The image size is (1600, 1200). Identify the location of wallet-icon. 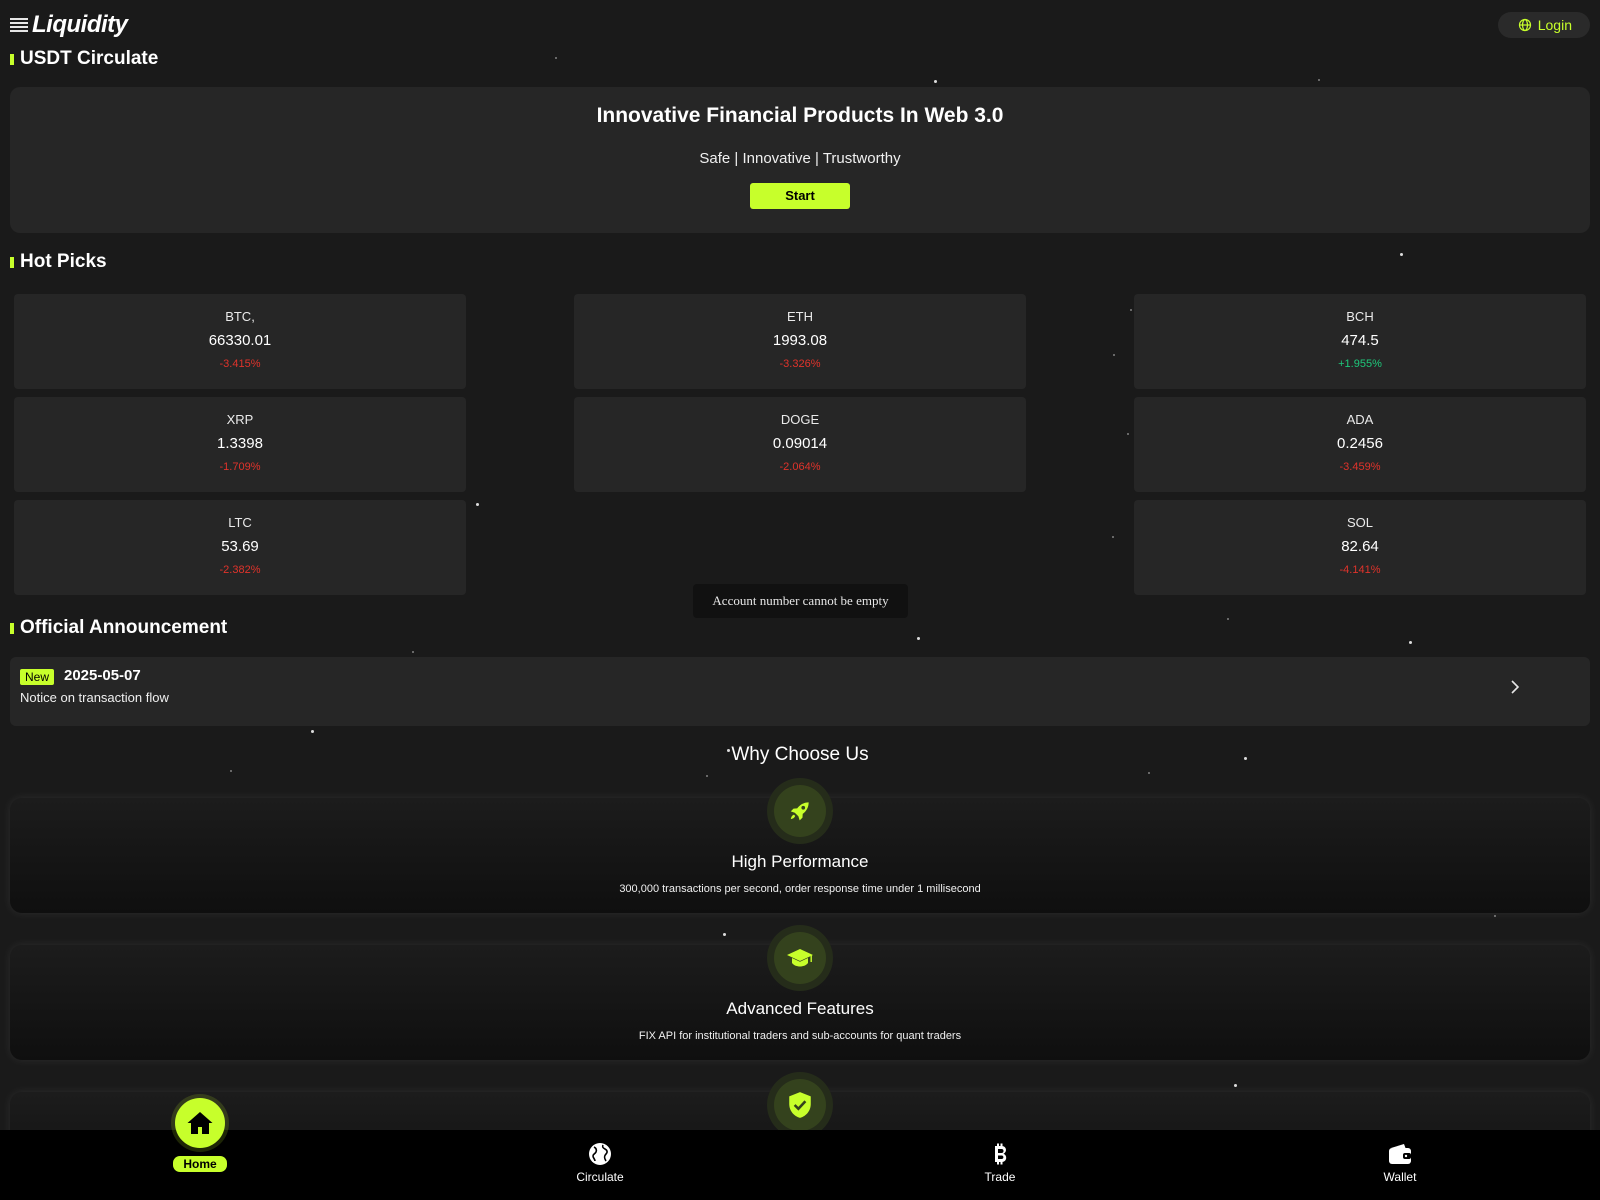
(1400, 1154).